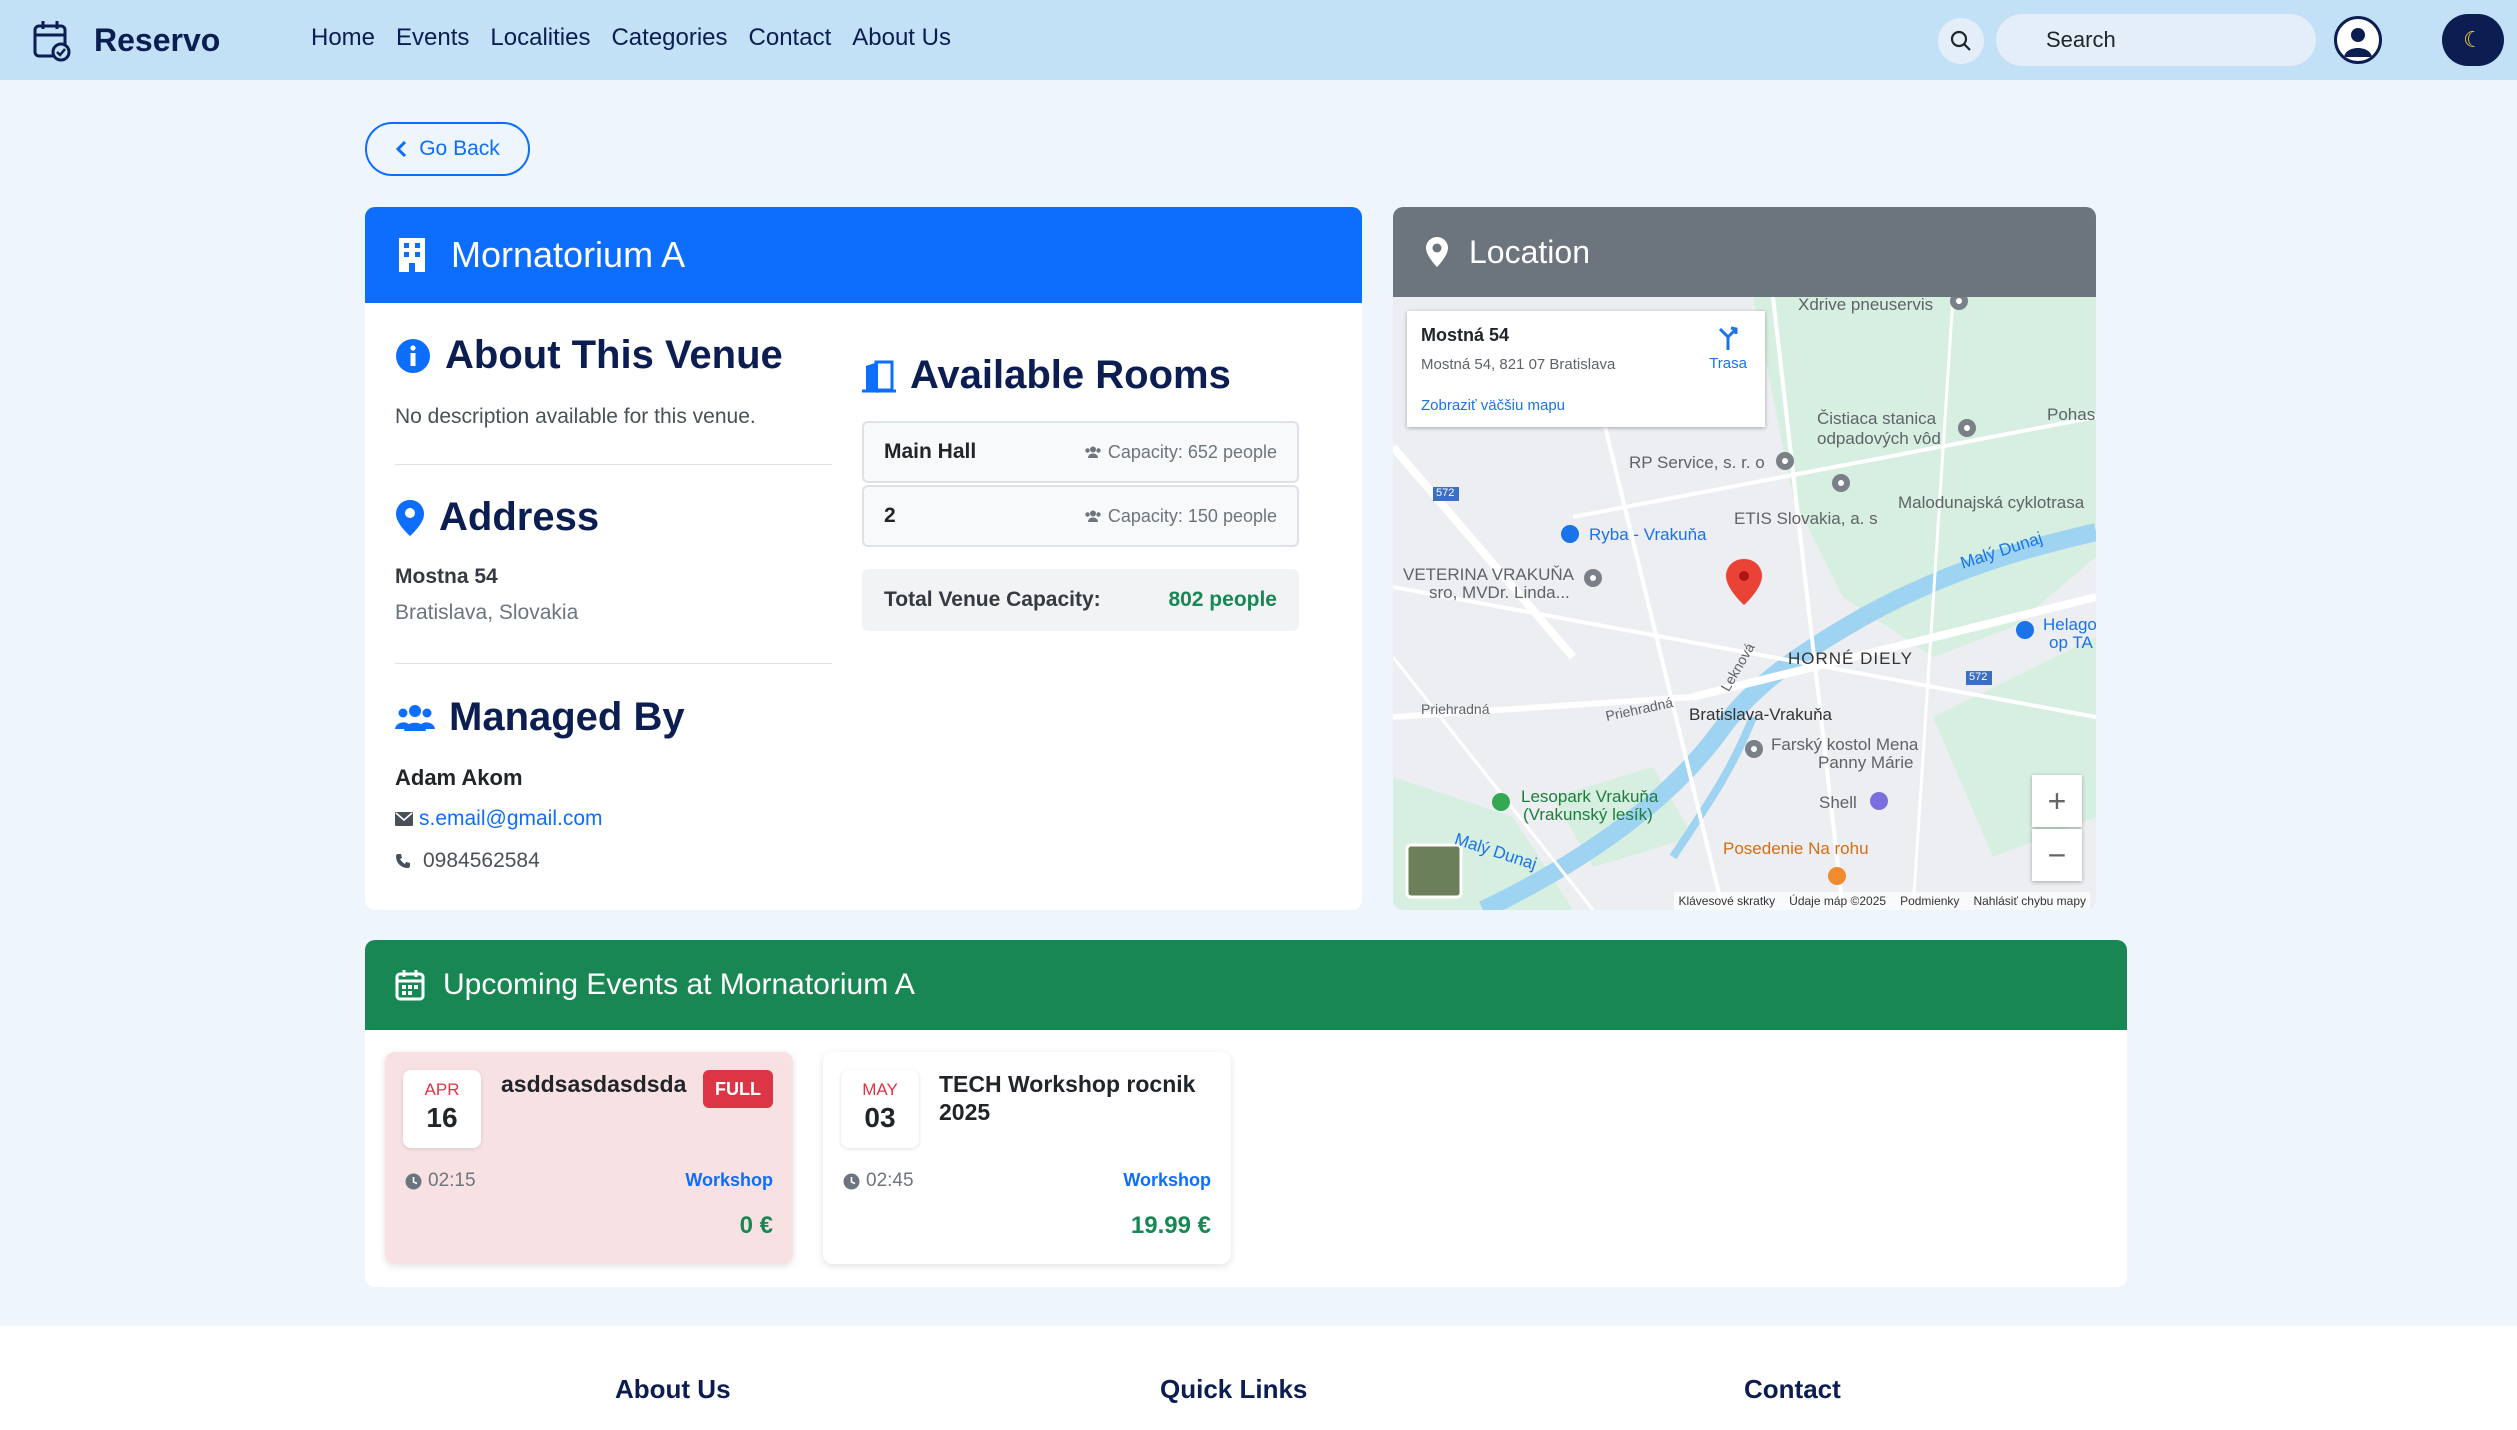 The image size is (2517, 1430). I want to click on map-label: Pohas, so click(2071, 414).